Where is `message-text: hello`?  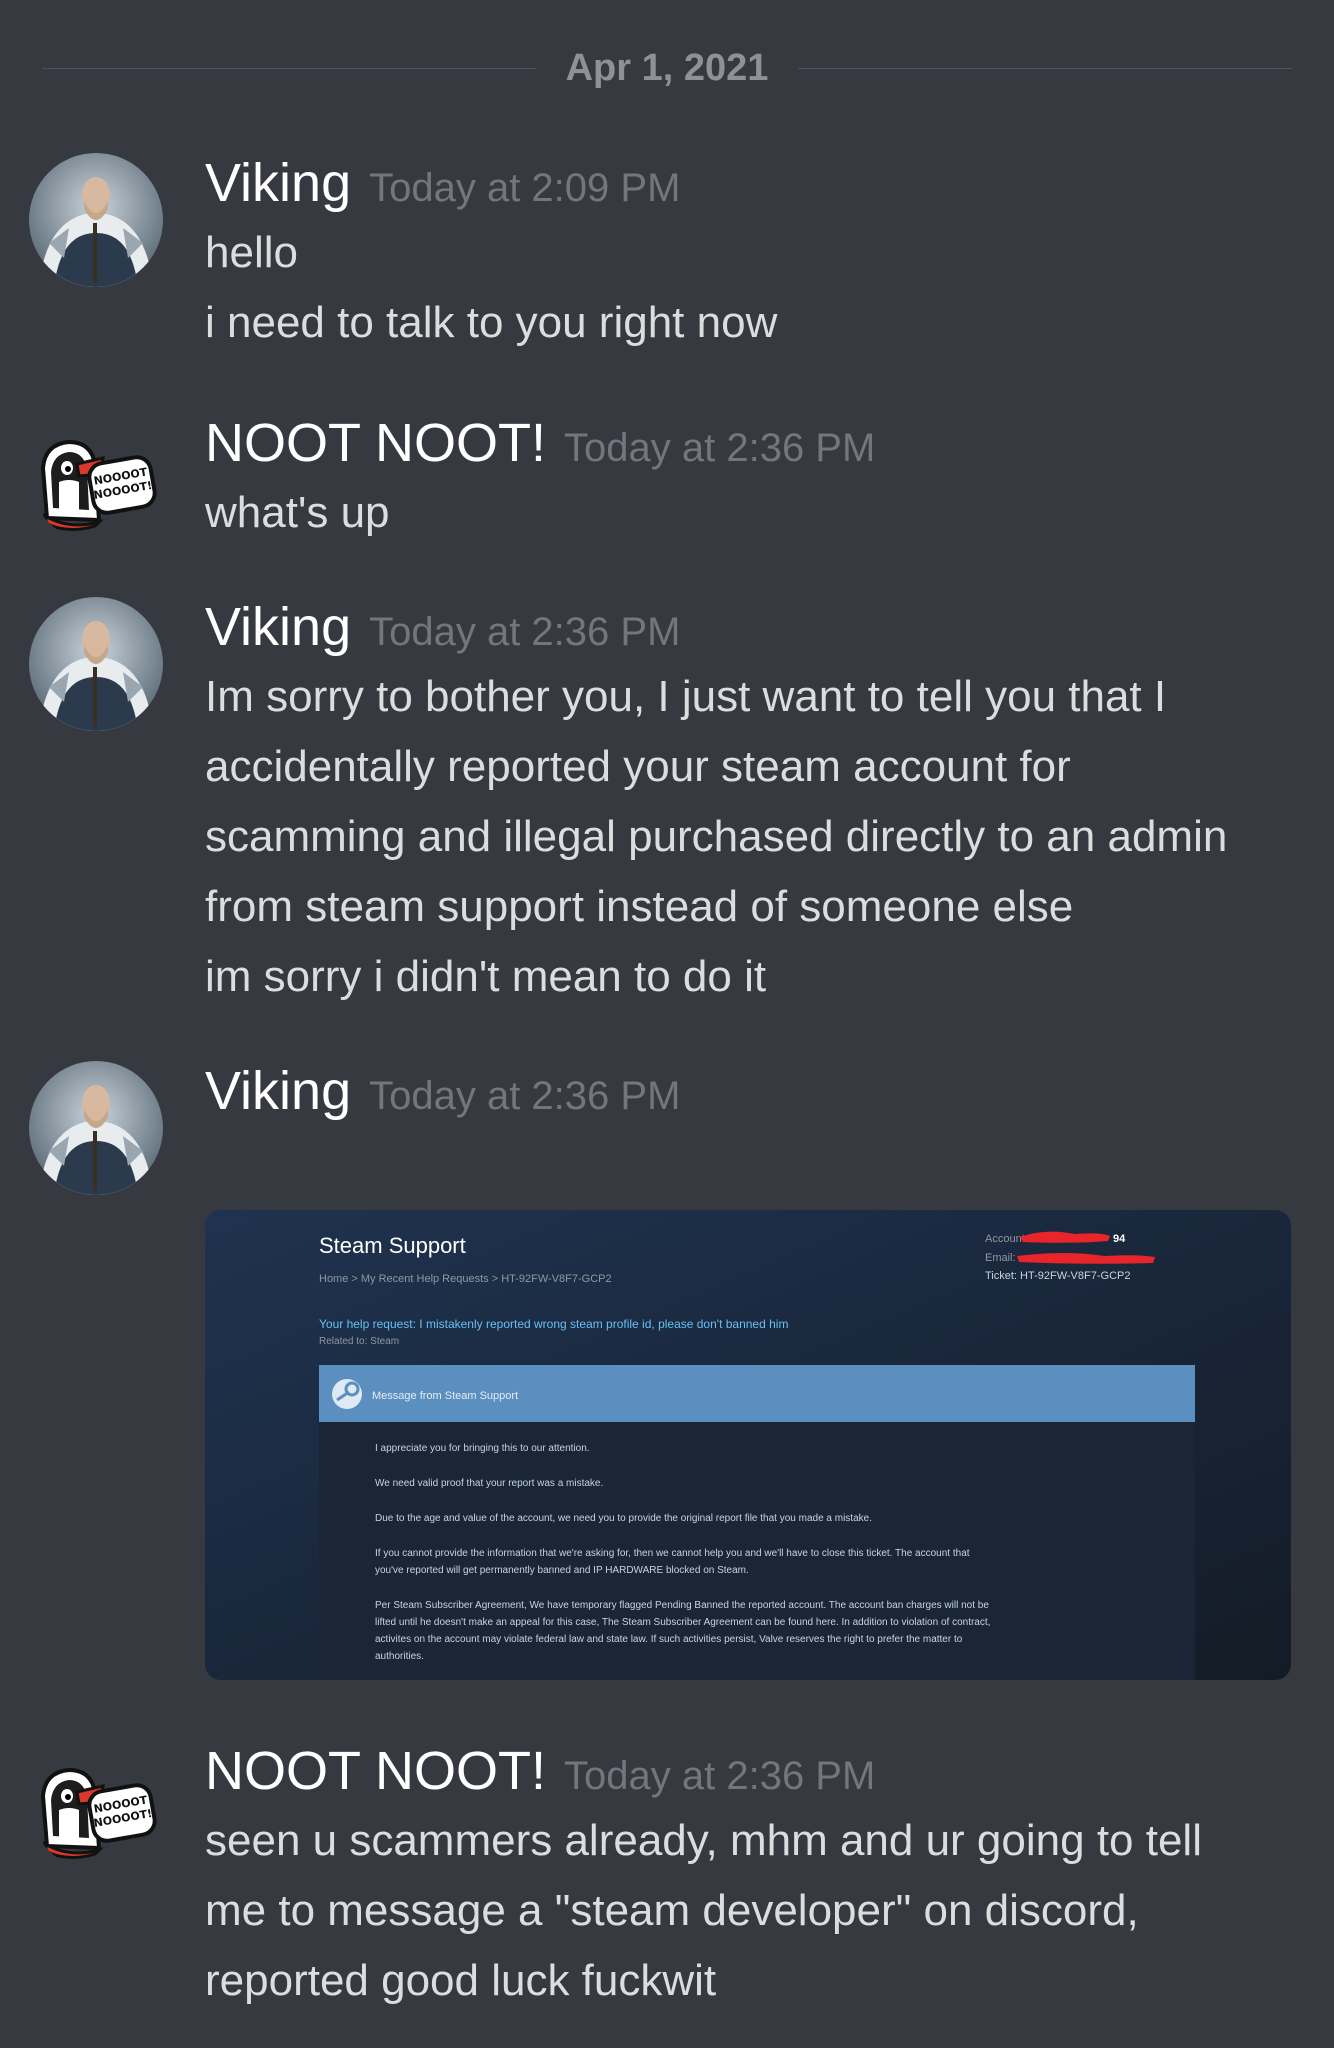 message-text: hello is located at coordinates (251, 252).